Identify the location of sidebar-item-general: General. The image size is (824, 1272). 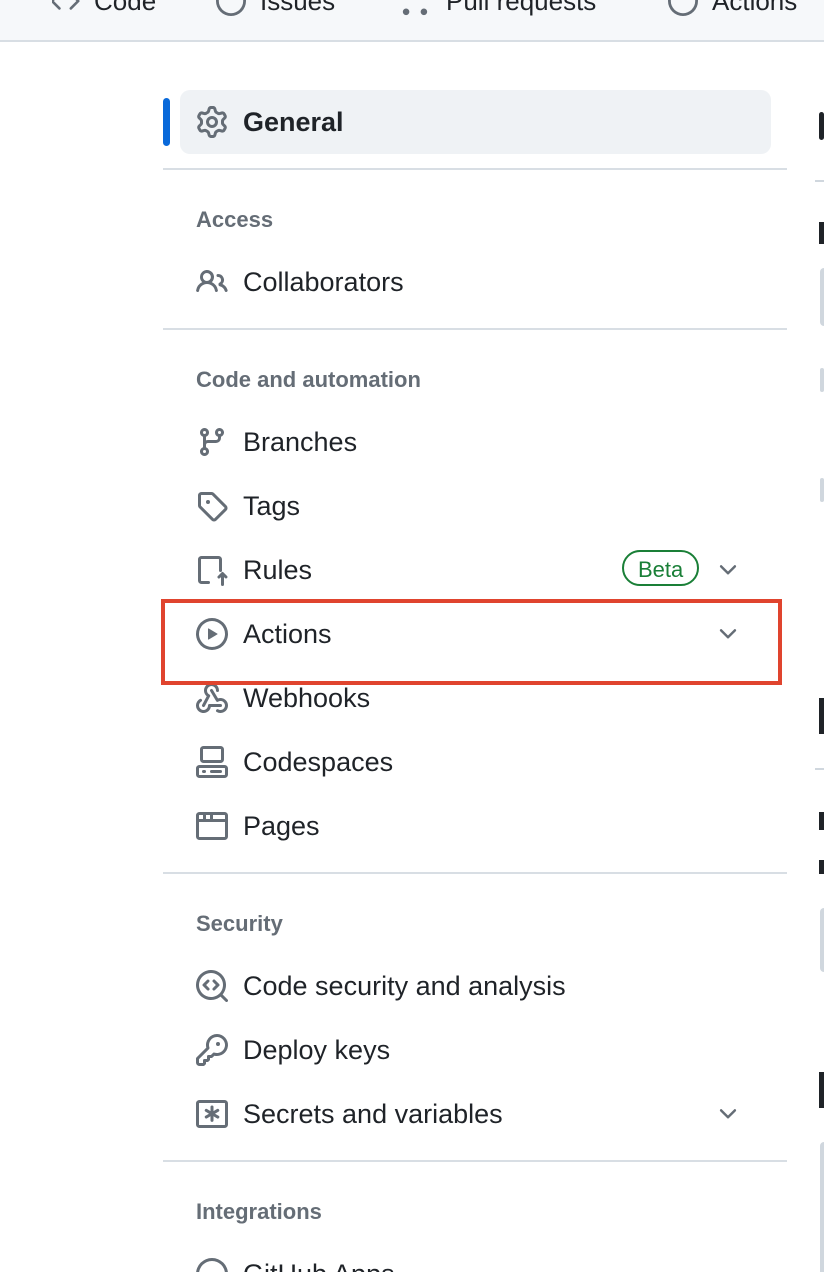
(475, 122).